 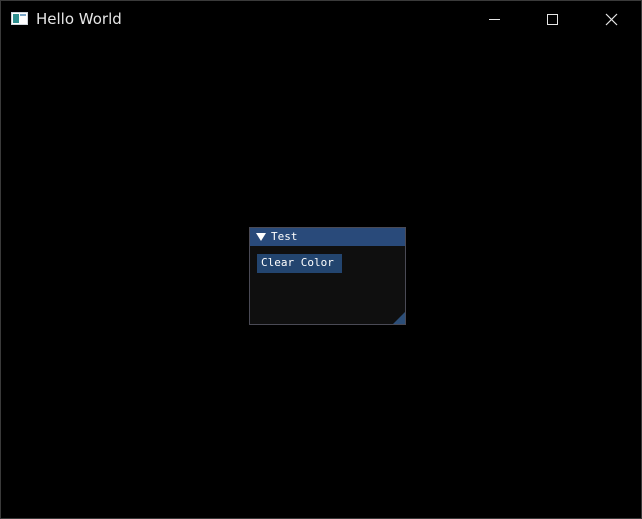 I want to click on maximize-button, so click(x=552, y=19).